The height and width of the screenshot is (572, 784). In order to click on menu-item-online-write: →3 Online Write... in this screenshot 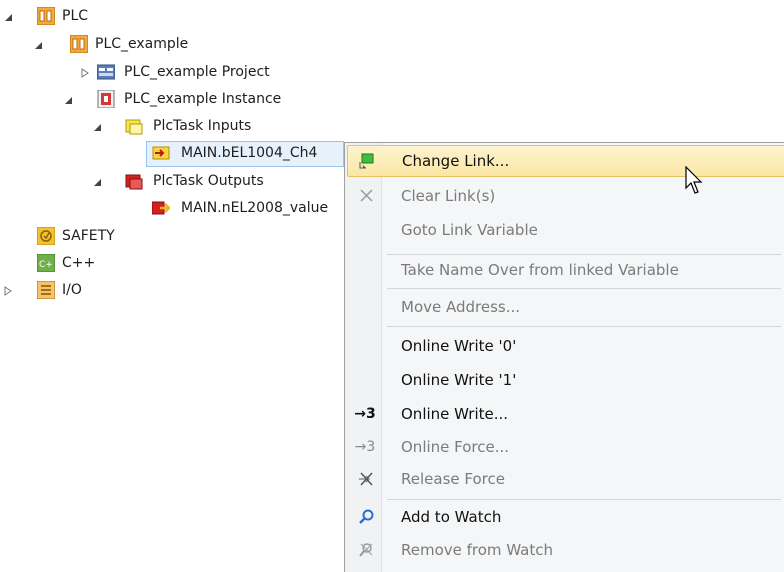, I will do `click(565, 414)`.